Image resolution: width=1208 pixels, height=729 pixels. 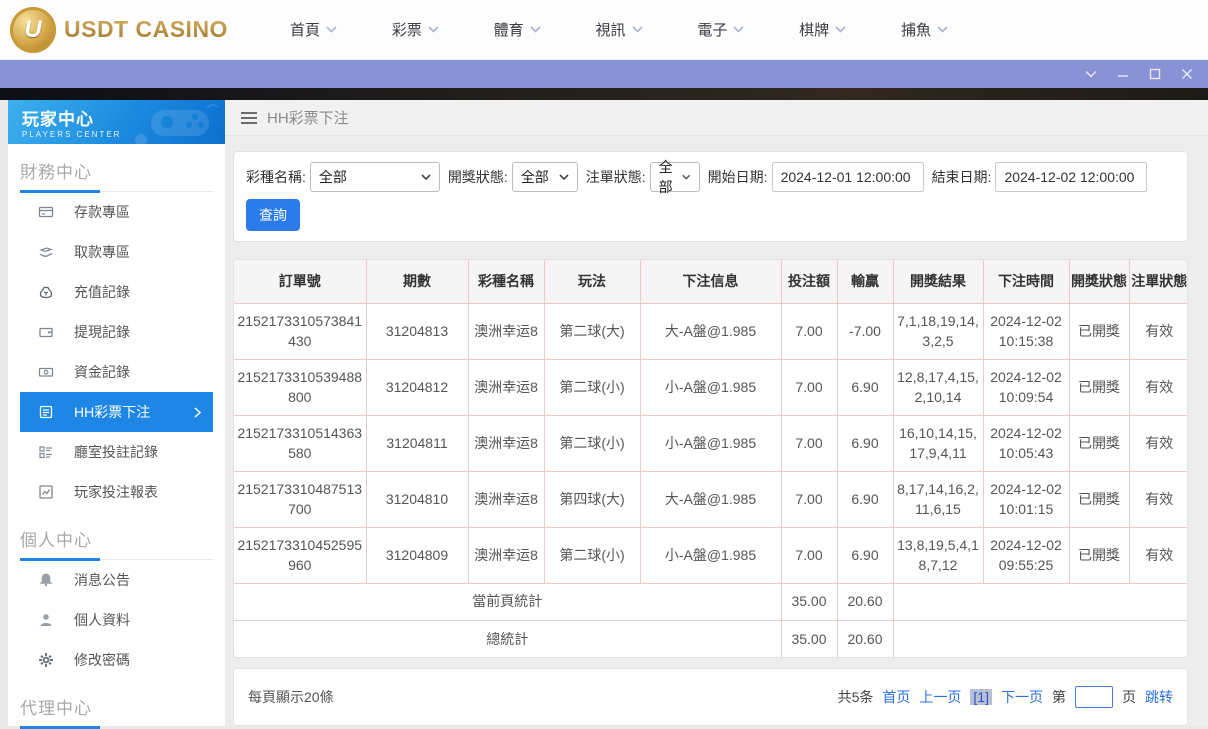 What do you see at coordinates (1123, 74) in the screenshot?
I see `minimize-icon` at bounding box center [1123, 74].